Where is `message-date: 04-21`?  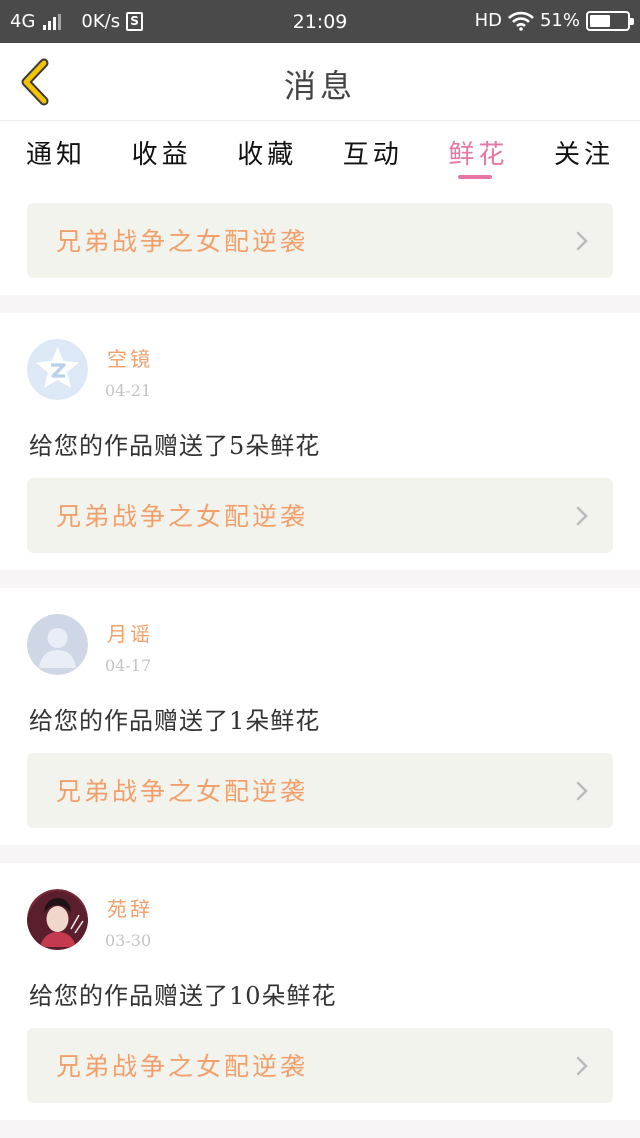
message-date: 04-21 is located at coordinates (128, 390).